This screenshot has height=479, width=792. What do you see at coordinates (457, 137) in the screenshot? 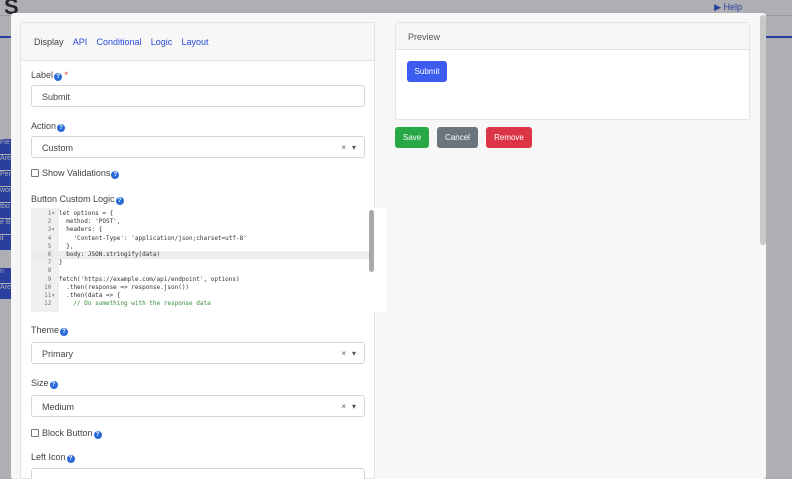
I see `cancel-button: Cancel` at bounding box center [457, 137].